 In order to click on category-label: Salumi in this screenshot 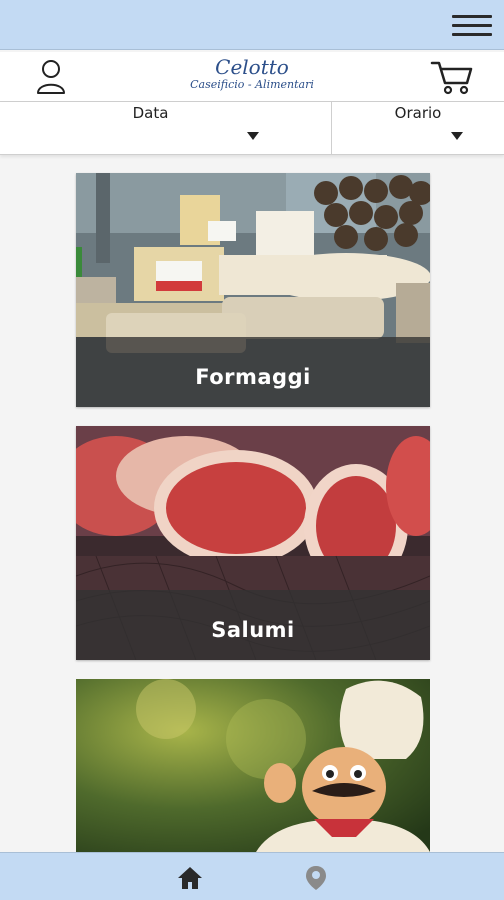, I will do `click(253, 630)`.